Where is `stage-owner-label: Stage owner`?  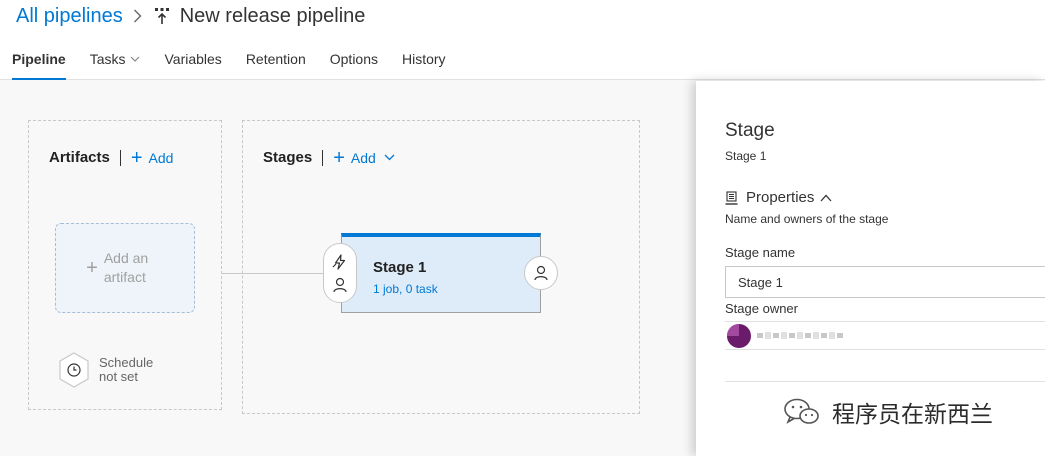
stage-owner-label: Stage owner is located at coordinates (761, 308).